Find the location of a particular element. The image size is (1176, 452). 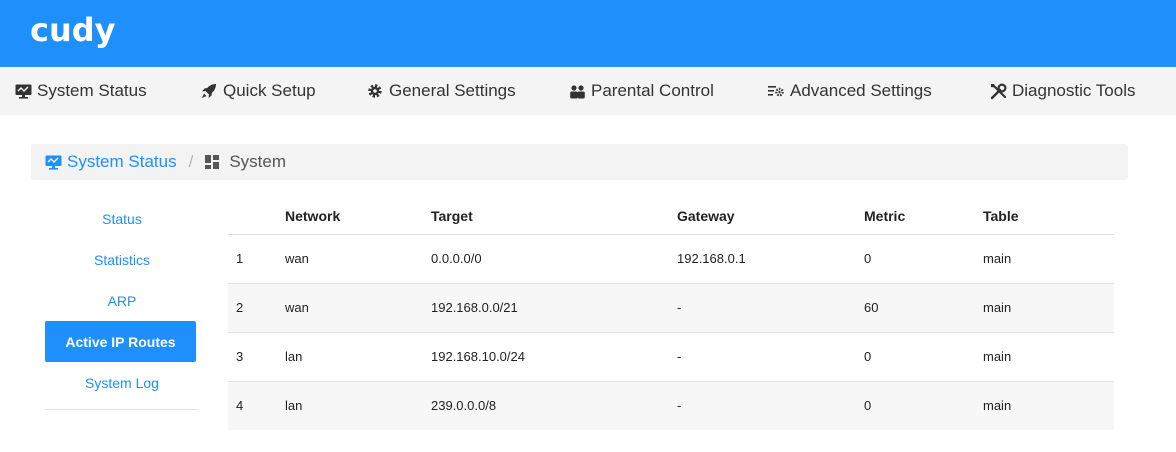

nav-parental-control: Parental Control is located at coordinates (641, 91).